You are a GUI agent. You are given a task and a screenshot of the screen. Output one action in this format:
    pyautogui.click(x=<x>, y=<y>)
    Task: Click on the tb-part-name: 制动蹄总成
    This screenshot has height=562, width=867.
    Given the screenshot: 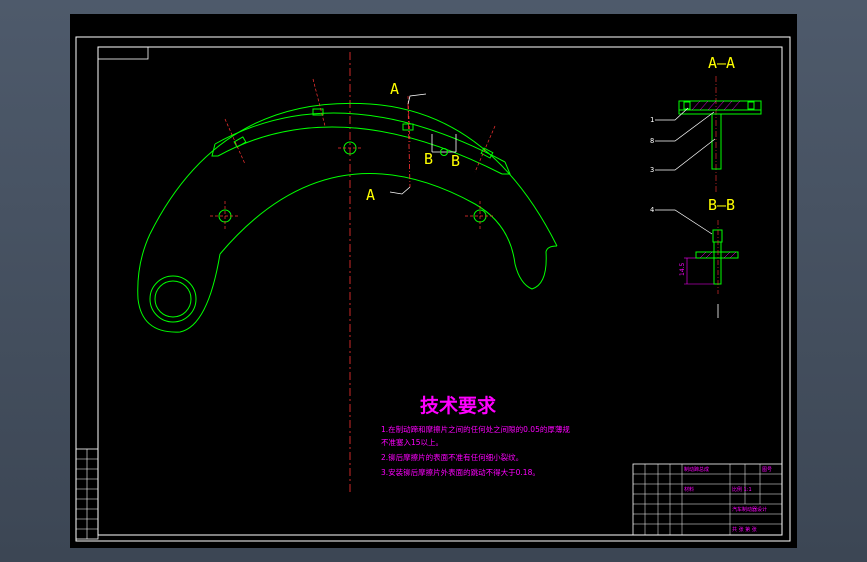 What is the action you would take?
    pyautogui.click(x=696, y=469)
    